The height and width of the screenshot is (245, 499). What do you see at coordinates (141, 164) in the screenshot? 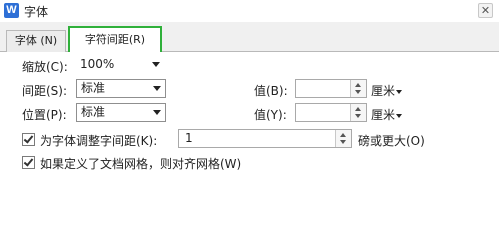
I see `grid-align-label: 如果定义了文档网格，则对齐网格(W)` at bounding box center [141, 164].